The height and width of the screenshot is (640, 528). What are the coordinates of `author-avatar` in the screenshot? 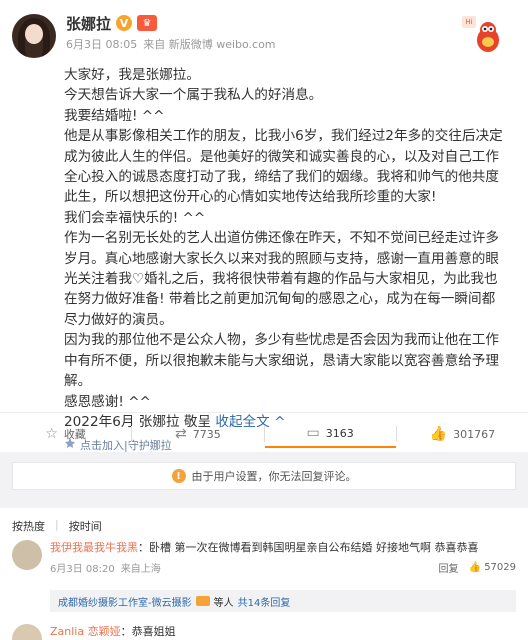 It's located at (34, 36).